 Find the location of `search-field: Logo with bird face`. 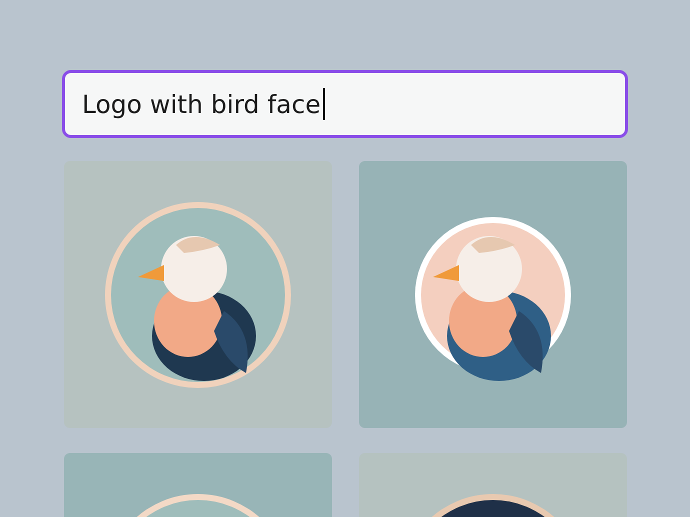

search-field: Logo with bird face is located at coordinates (345, 104).